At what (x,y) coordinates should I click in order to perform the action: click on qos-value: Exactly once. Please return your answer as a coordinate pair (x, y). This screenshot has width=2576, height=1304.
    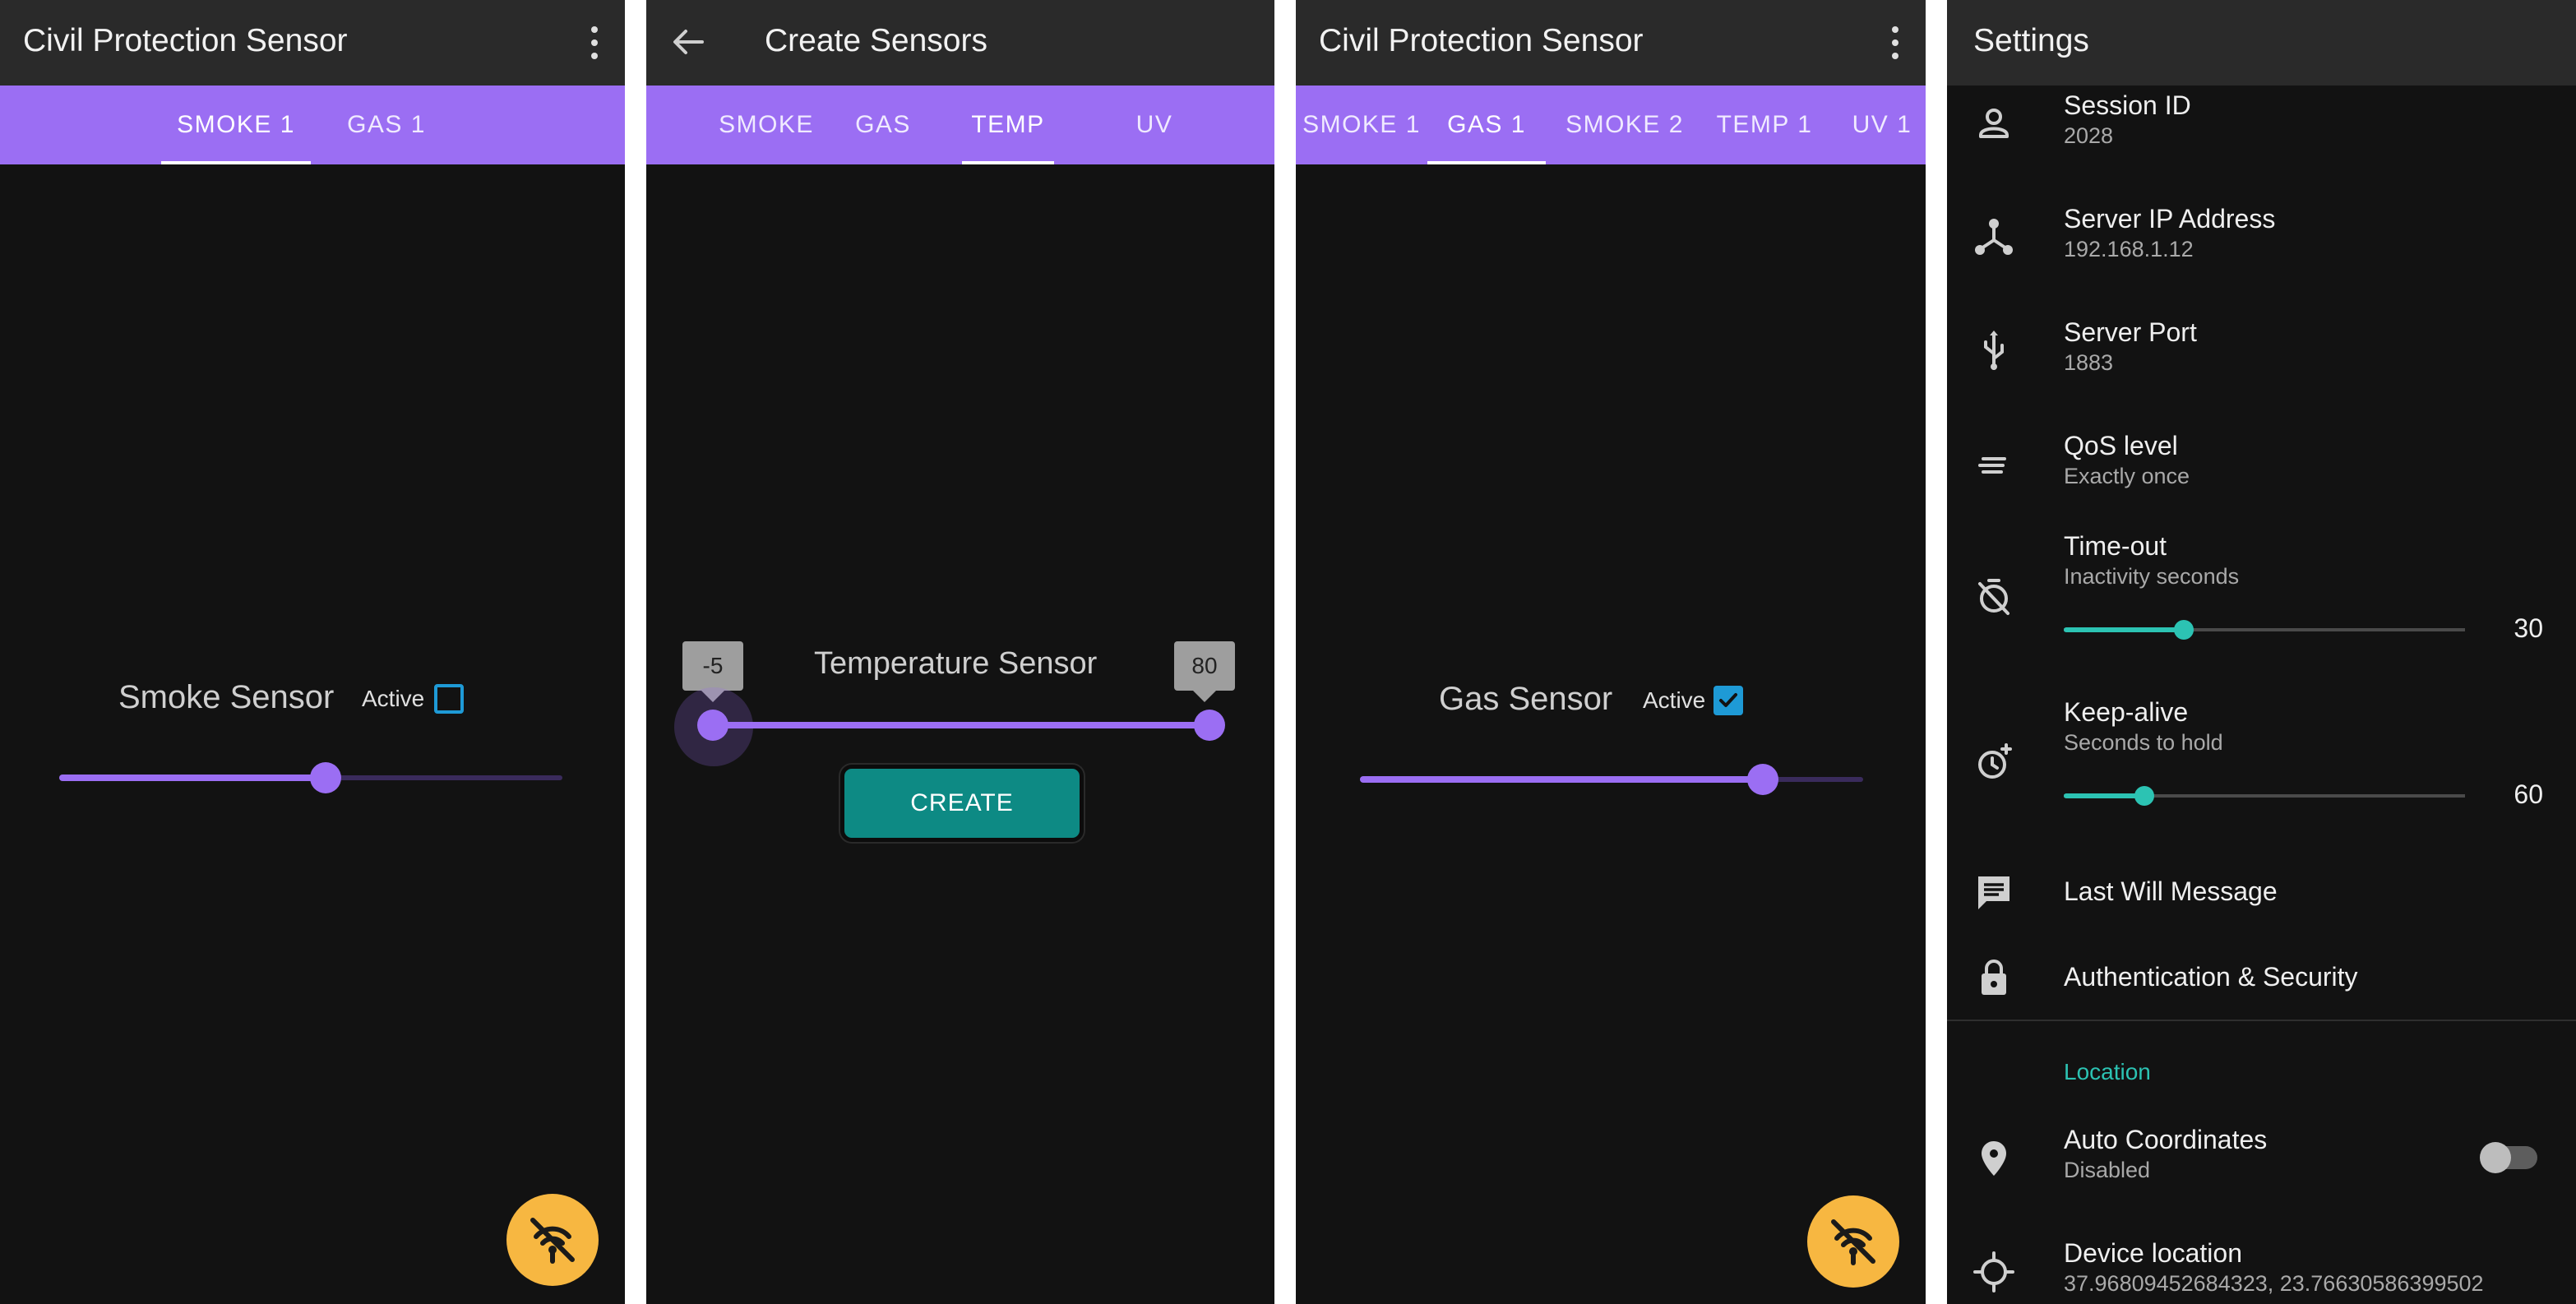
    Looking at the image, I should click on (2127, 476).